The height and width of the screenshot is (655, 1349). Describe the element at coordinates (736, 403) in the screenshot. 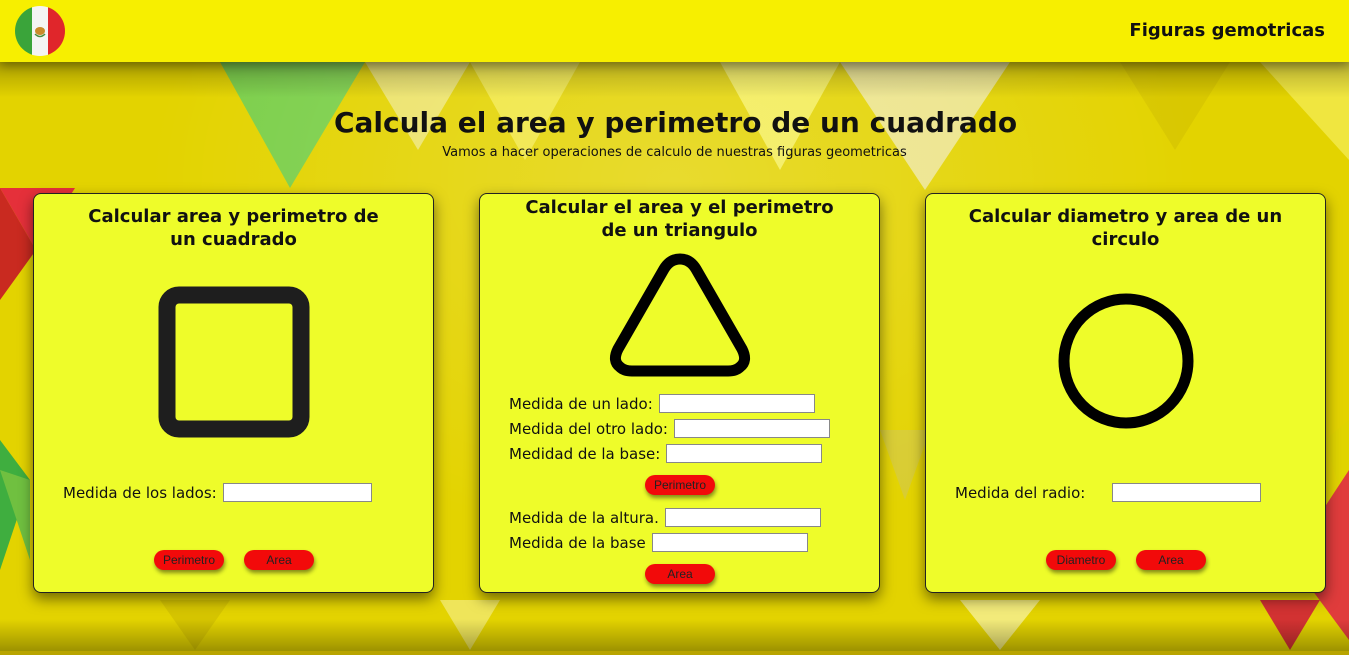

I see `triangle-side-a-input` at that location.